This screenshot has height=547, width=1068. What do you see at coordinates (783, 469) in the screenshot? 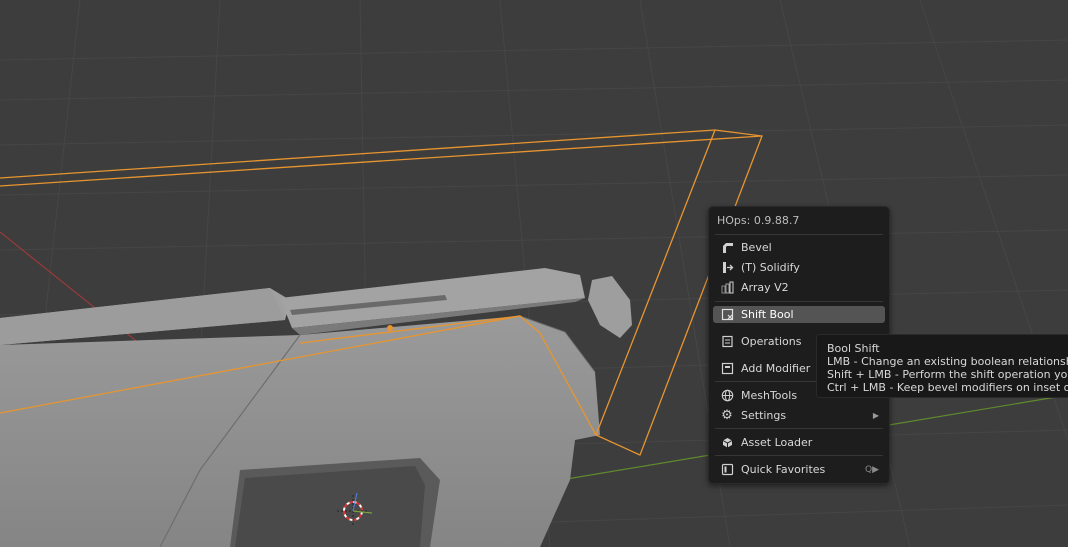
I see `menu-item-label: Quick Favorites` at bounding box center [783, 469].